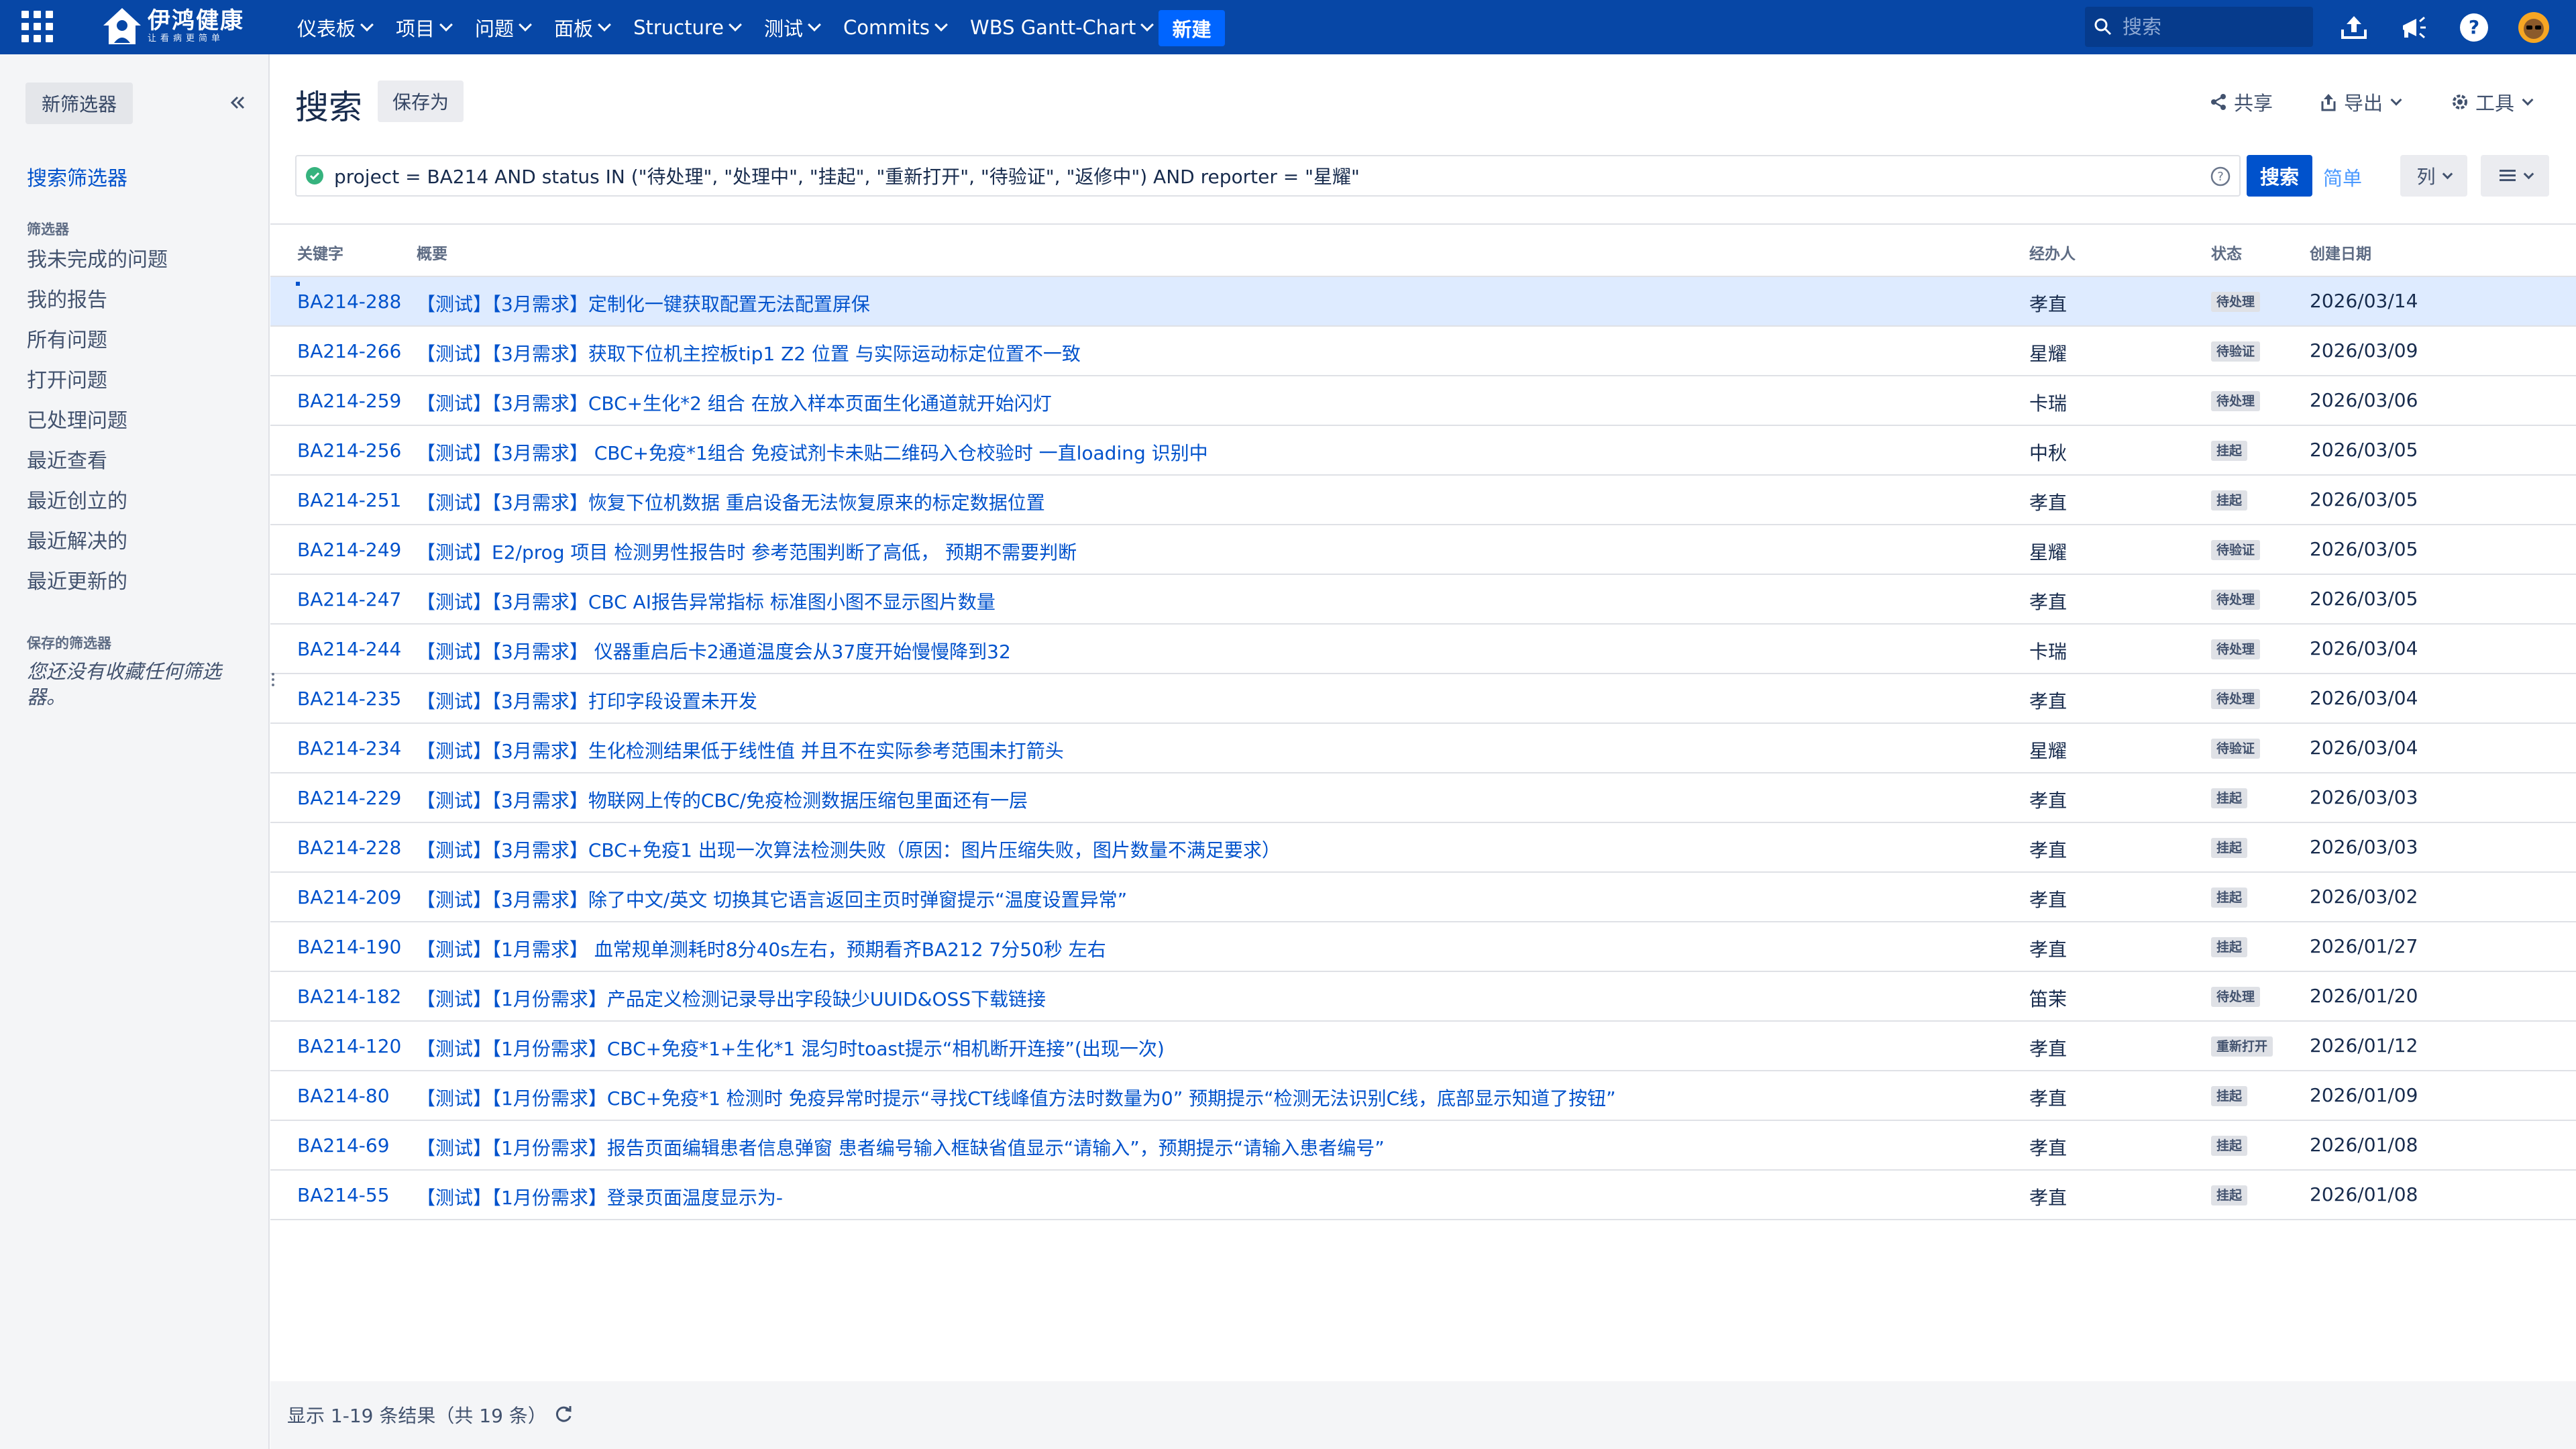 The image size is (2576, 1449). Describe the element at coordinates (421, 101) in the screenshot. I see `save-as-button: 保存为` at that location.